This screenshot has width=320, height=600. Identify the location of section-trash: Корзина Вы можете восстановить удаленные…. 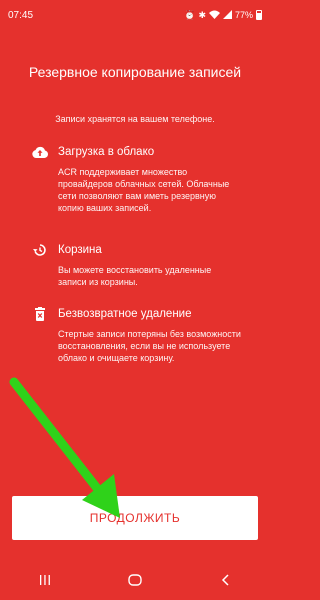
(137, 265).